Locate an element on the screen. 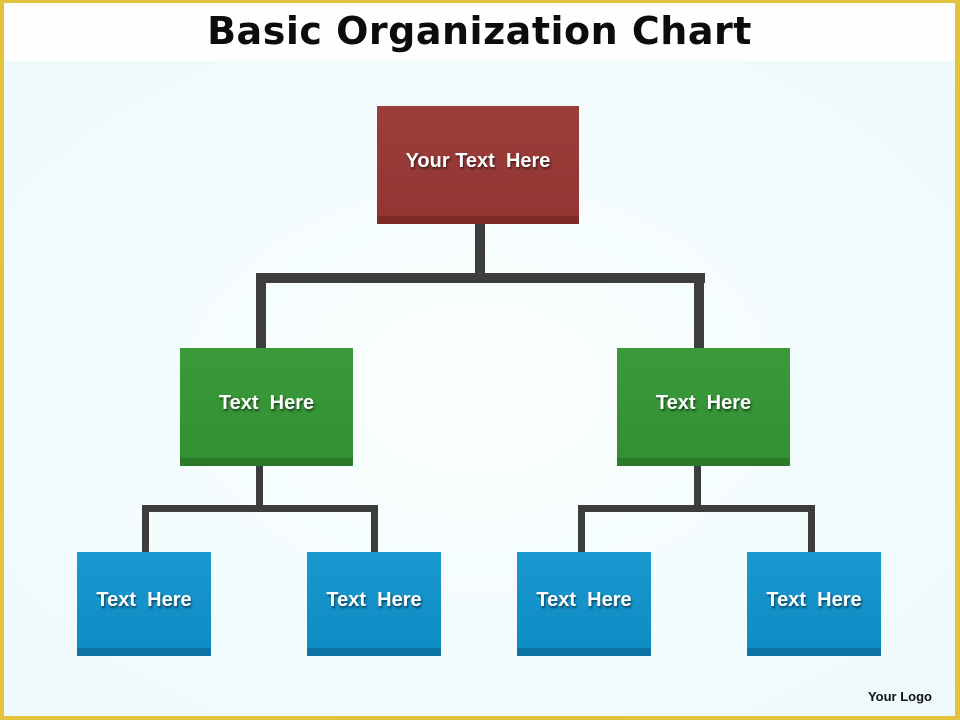 This screenshot has width=960, height=720. connector-left-stem is located at coordinates (259, 486).